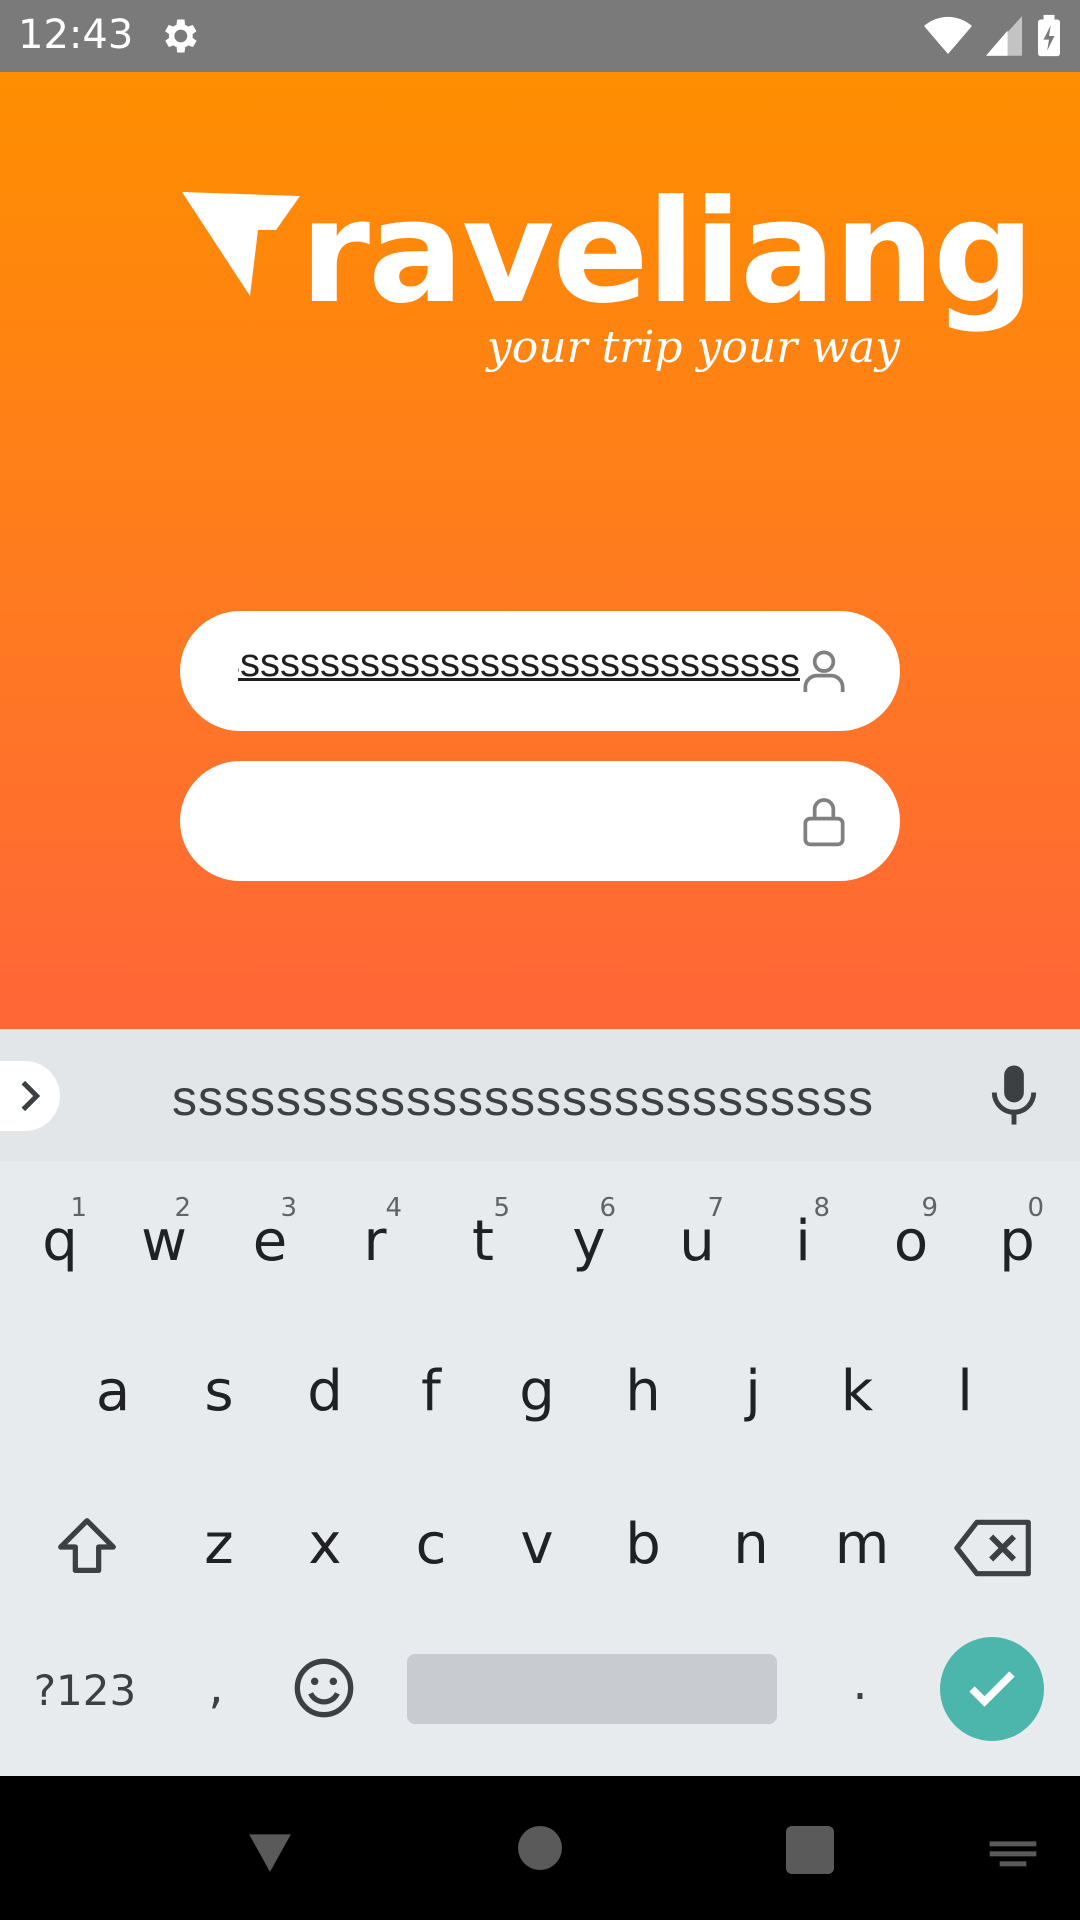 This screenshot has width=1080, height=1920. What do you see at coordinates (87, 1547) in the screenshot?
I see `shift-icon` at bounding box center [87, 1547].